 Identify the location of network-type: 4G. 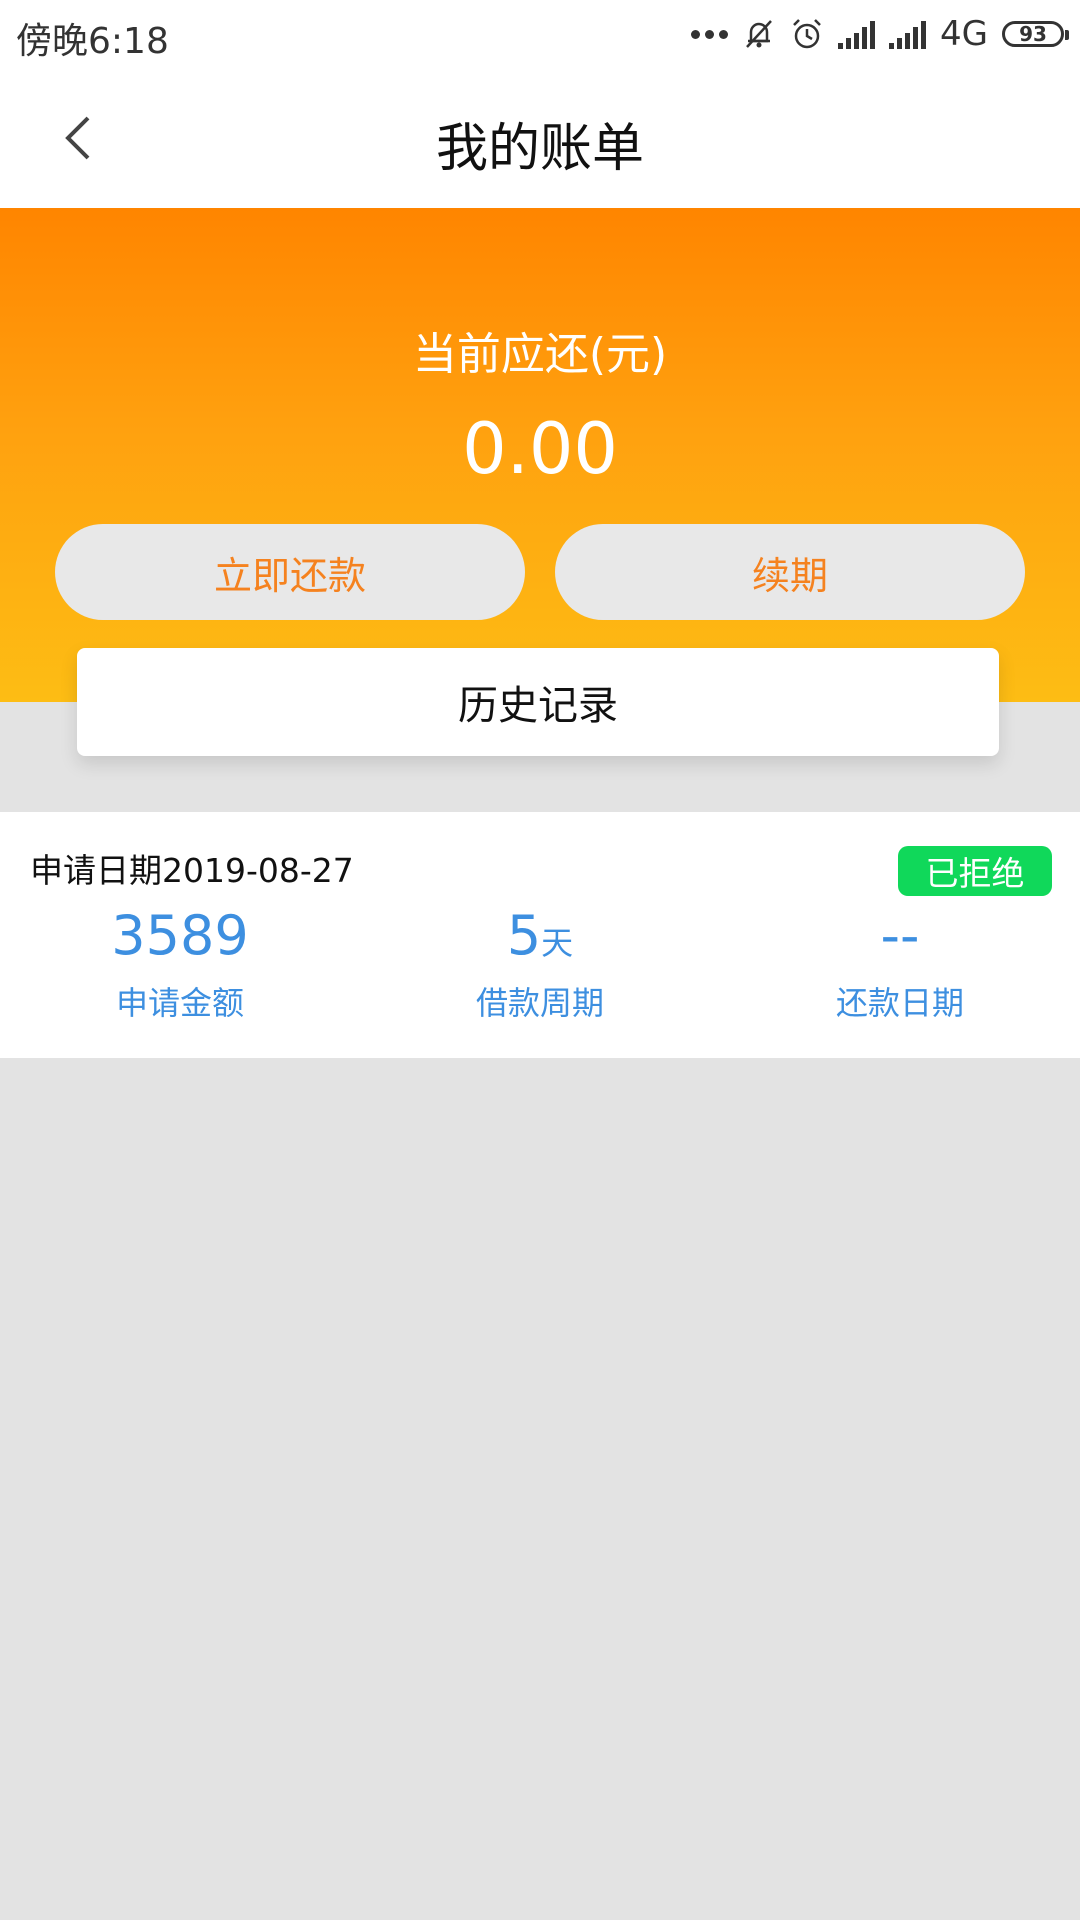
(964, 34).